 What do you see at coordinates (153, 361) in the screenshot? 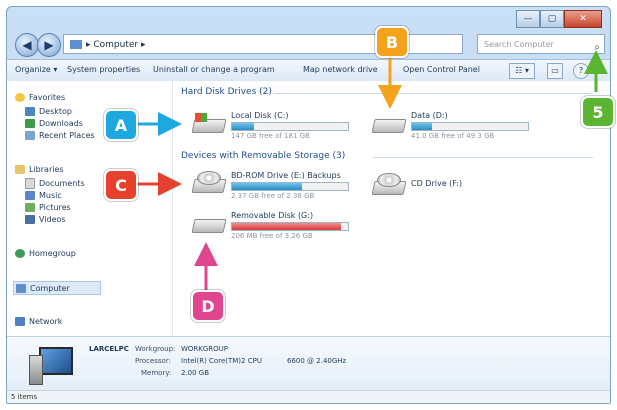
I see `processor-label: Processor:` at bounding box center [153, 361].